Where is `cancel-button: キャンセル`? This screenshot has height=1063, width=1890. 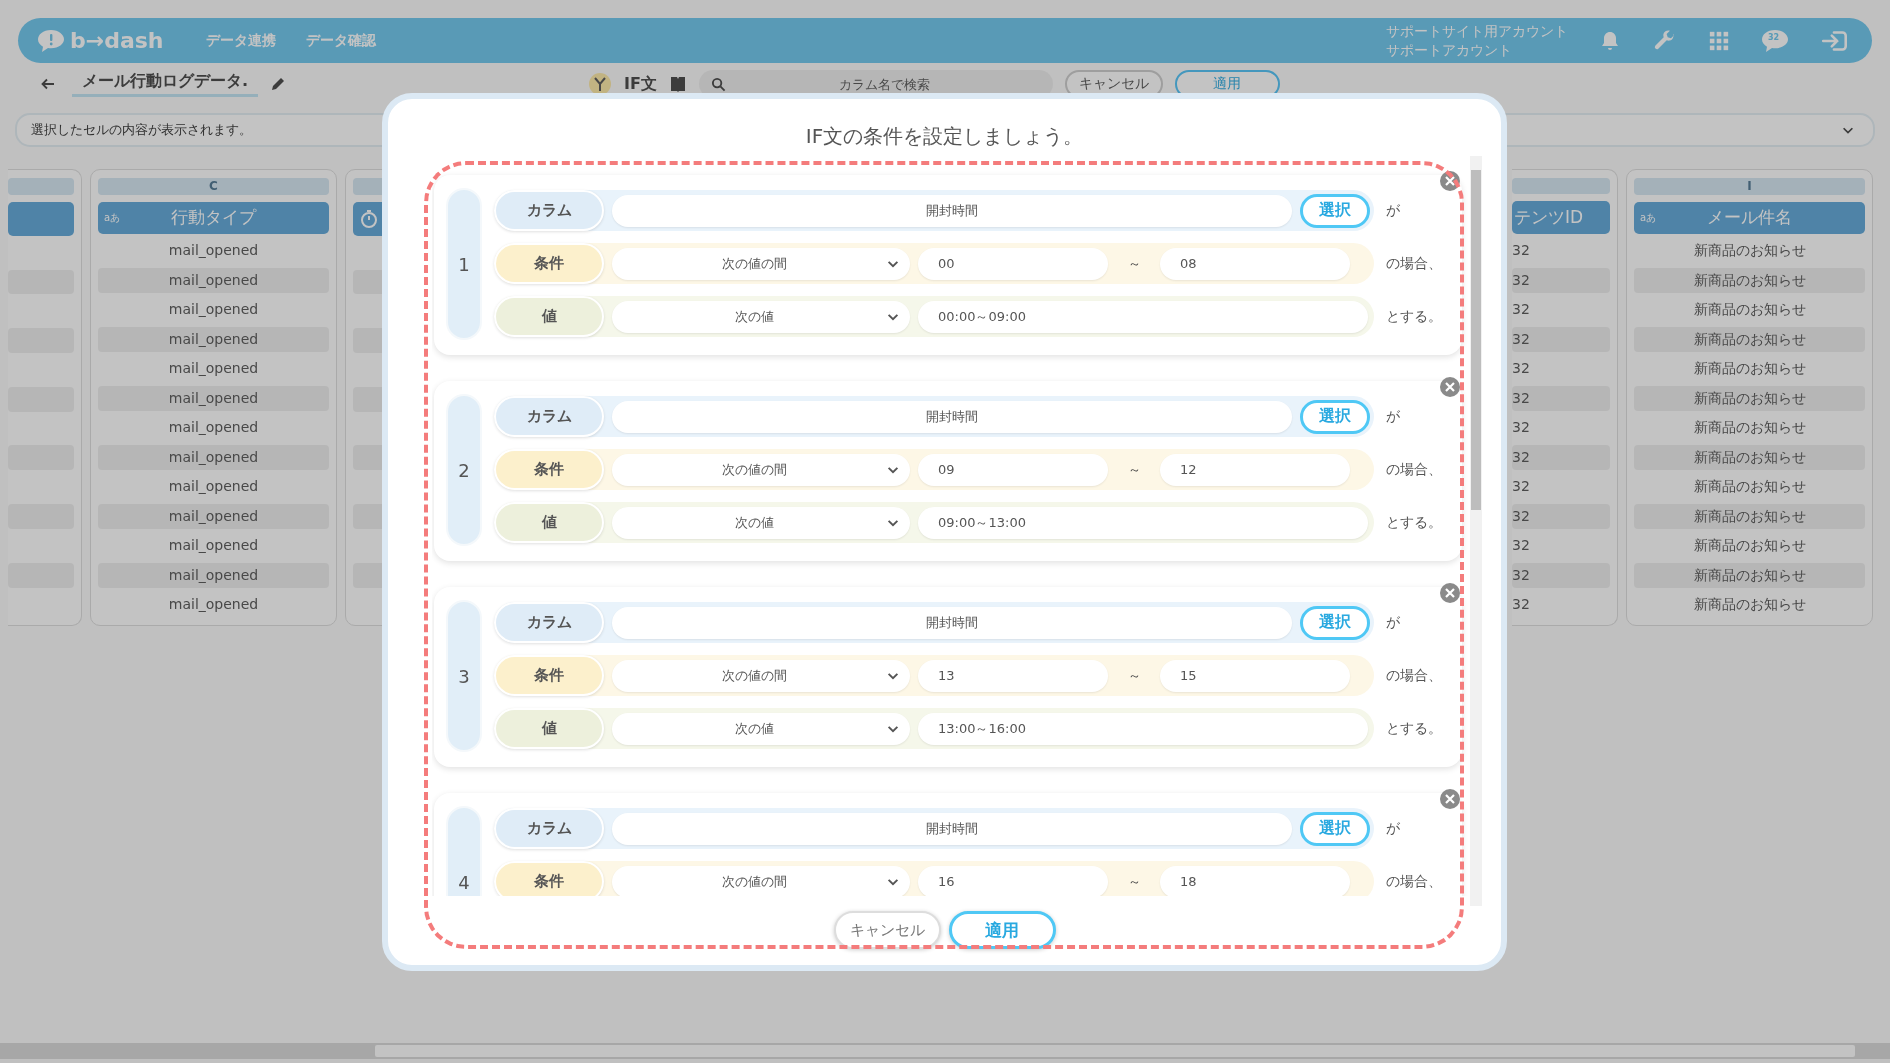 cancel-button: キャンセル is located at coordinates (887, 930).